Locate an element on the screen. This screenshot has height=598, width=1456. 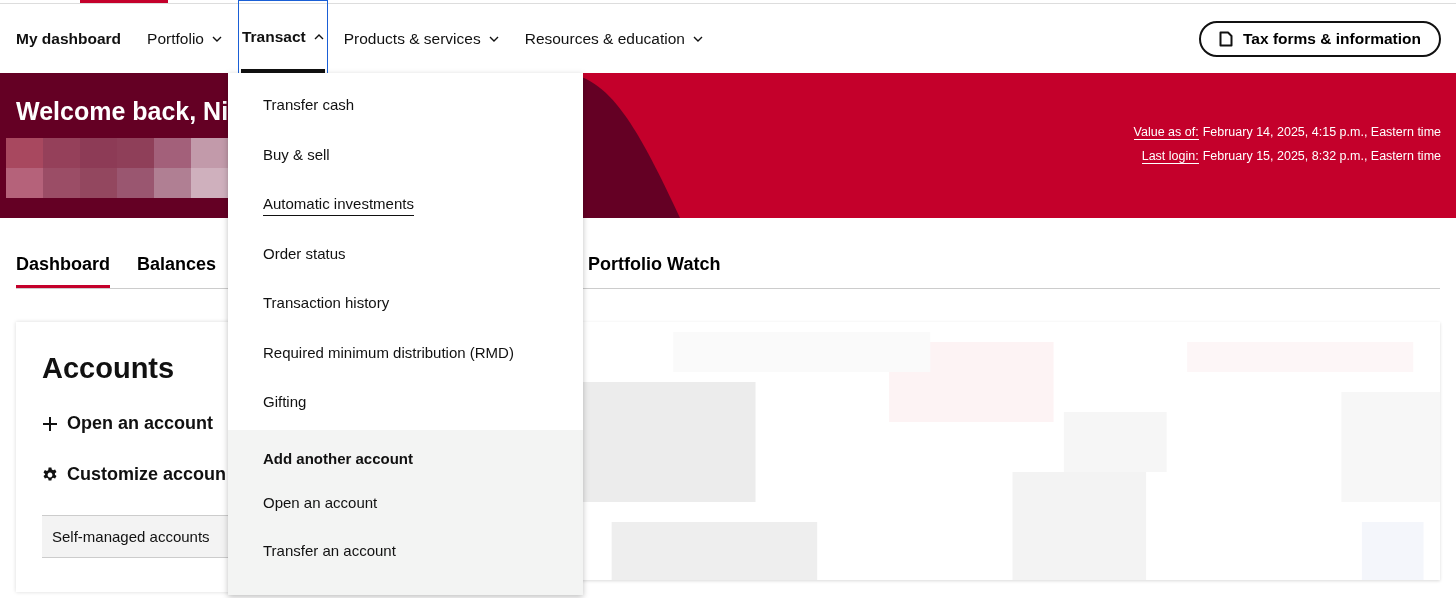
accounts-heading: Accounts is located at coordinates (108, 368).